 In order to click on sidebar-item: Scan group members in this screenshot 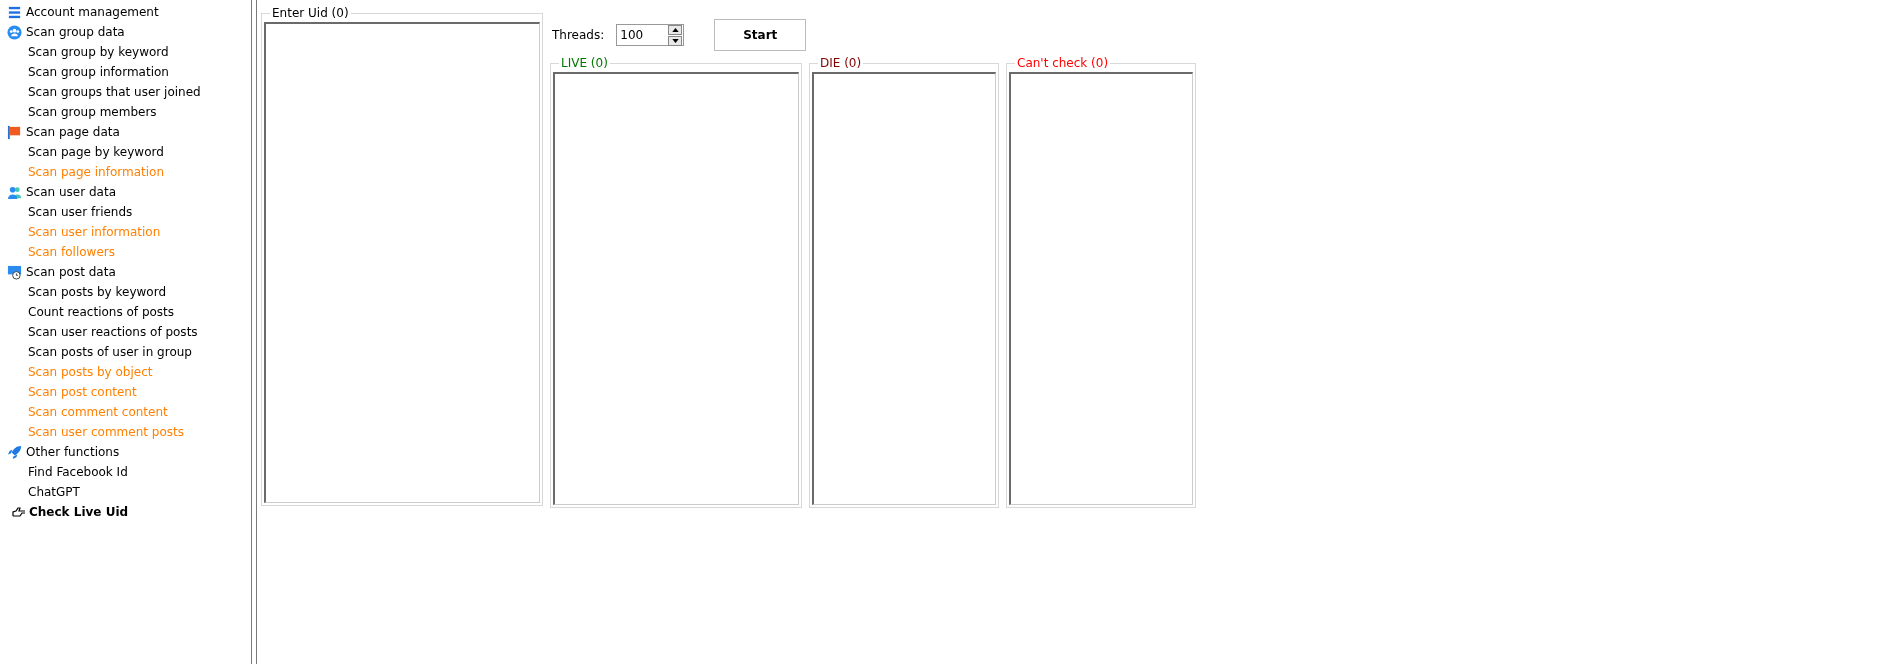, I will do `click(125, 112)`.